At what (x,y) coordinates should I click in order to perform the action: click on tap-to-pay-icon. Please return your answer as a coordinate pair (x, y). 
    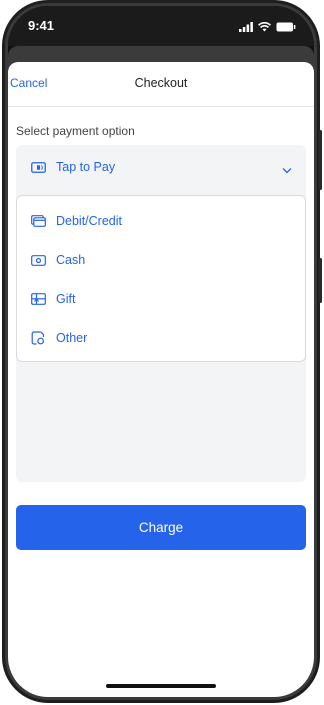
    Looking at the image, I should click on (38, 169).